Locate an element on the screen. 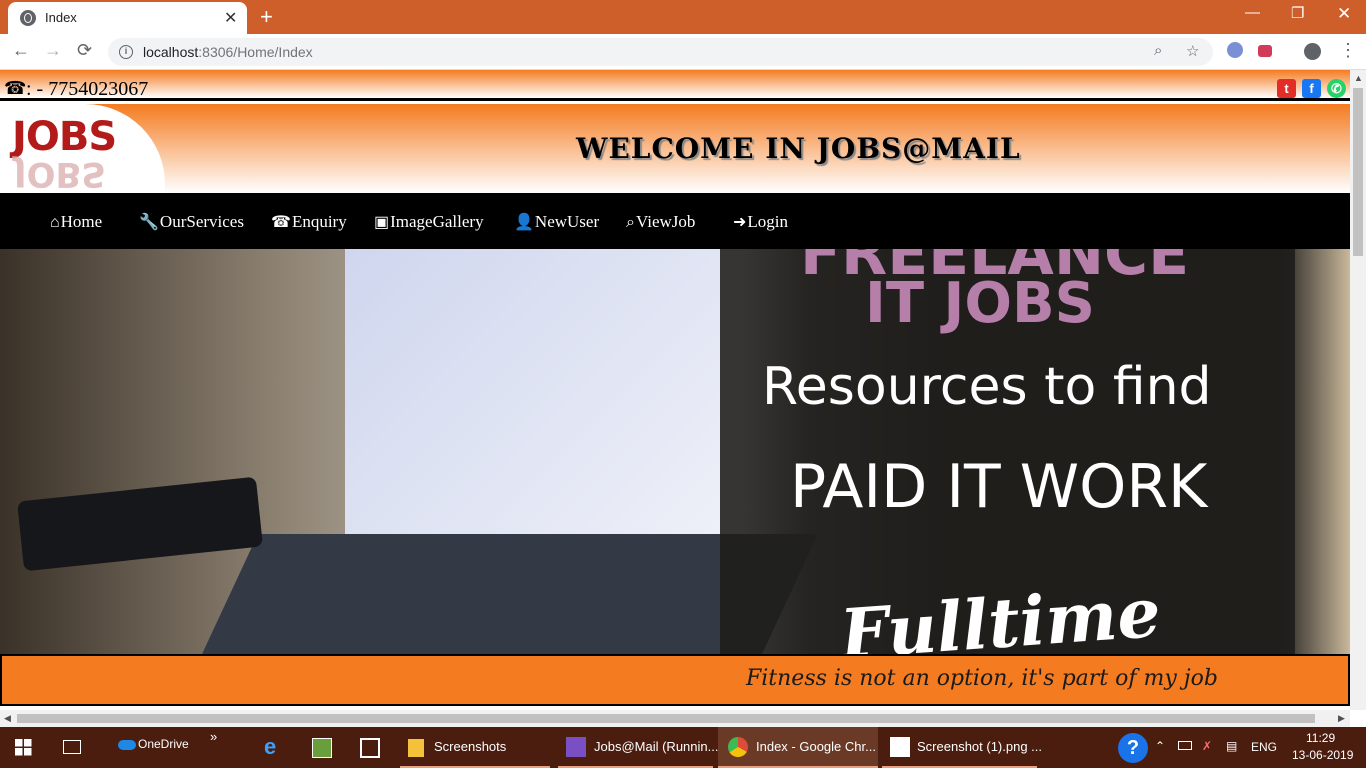  laptop-image is located at coordinates (532, 391).